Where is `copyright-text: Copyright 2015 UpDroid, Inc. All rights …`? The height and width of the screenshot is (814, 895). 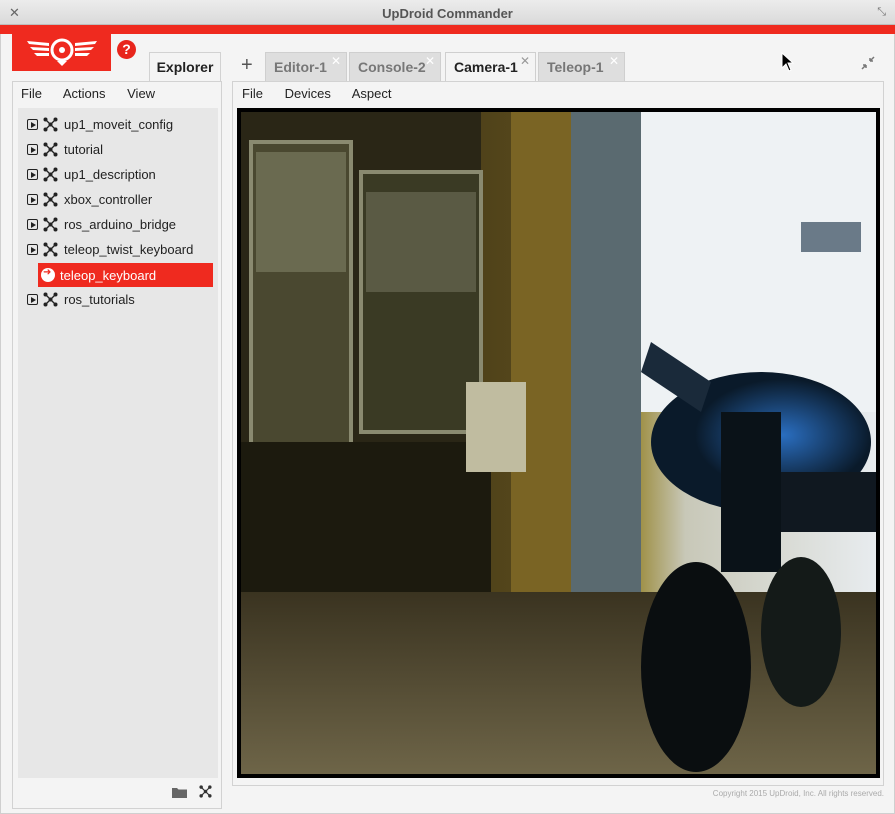
copyright-text: Copyright 2015 UpDroid, Inc. All rights … is located at coordinates (798, 793).